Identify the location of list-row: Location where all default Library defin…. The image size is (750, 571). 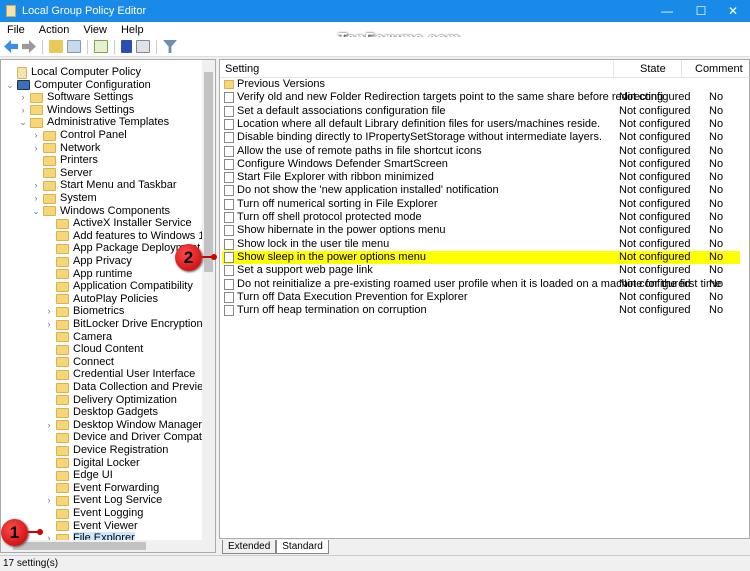
(481, 124).